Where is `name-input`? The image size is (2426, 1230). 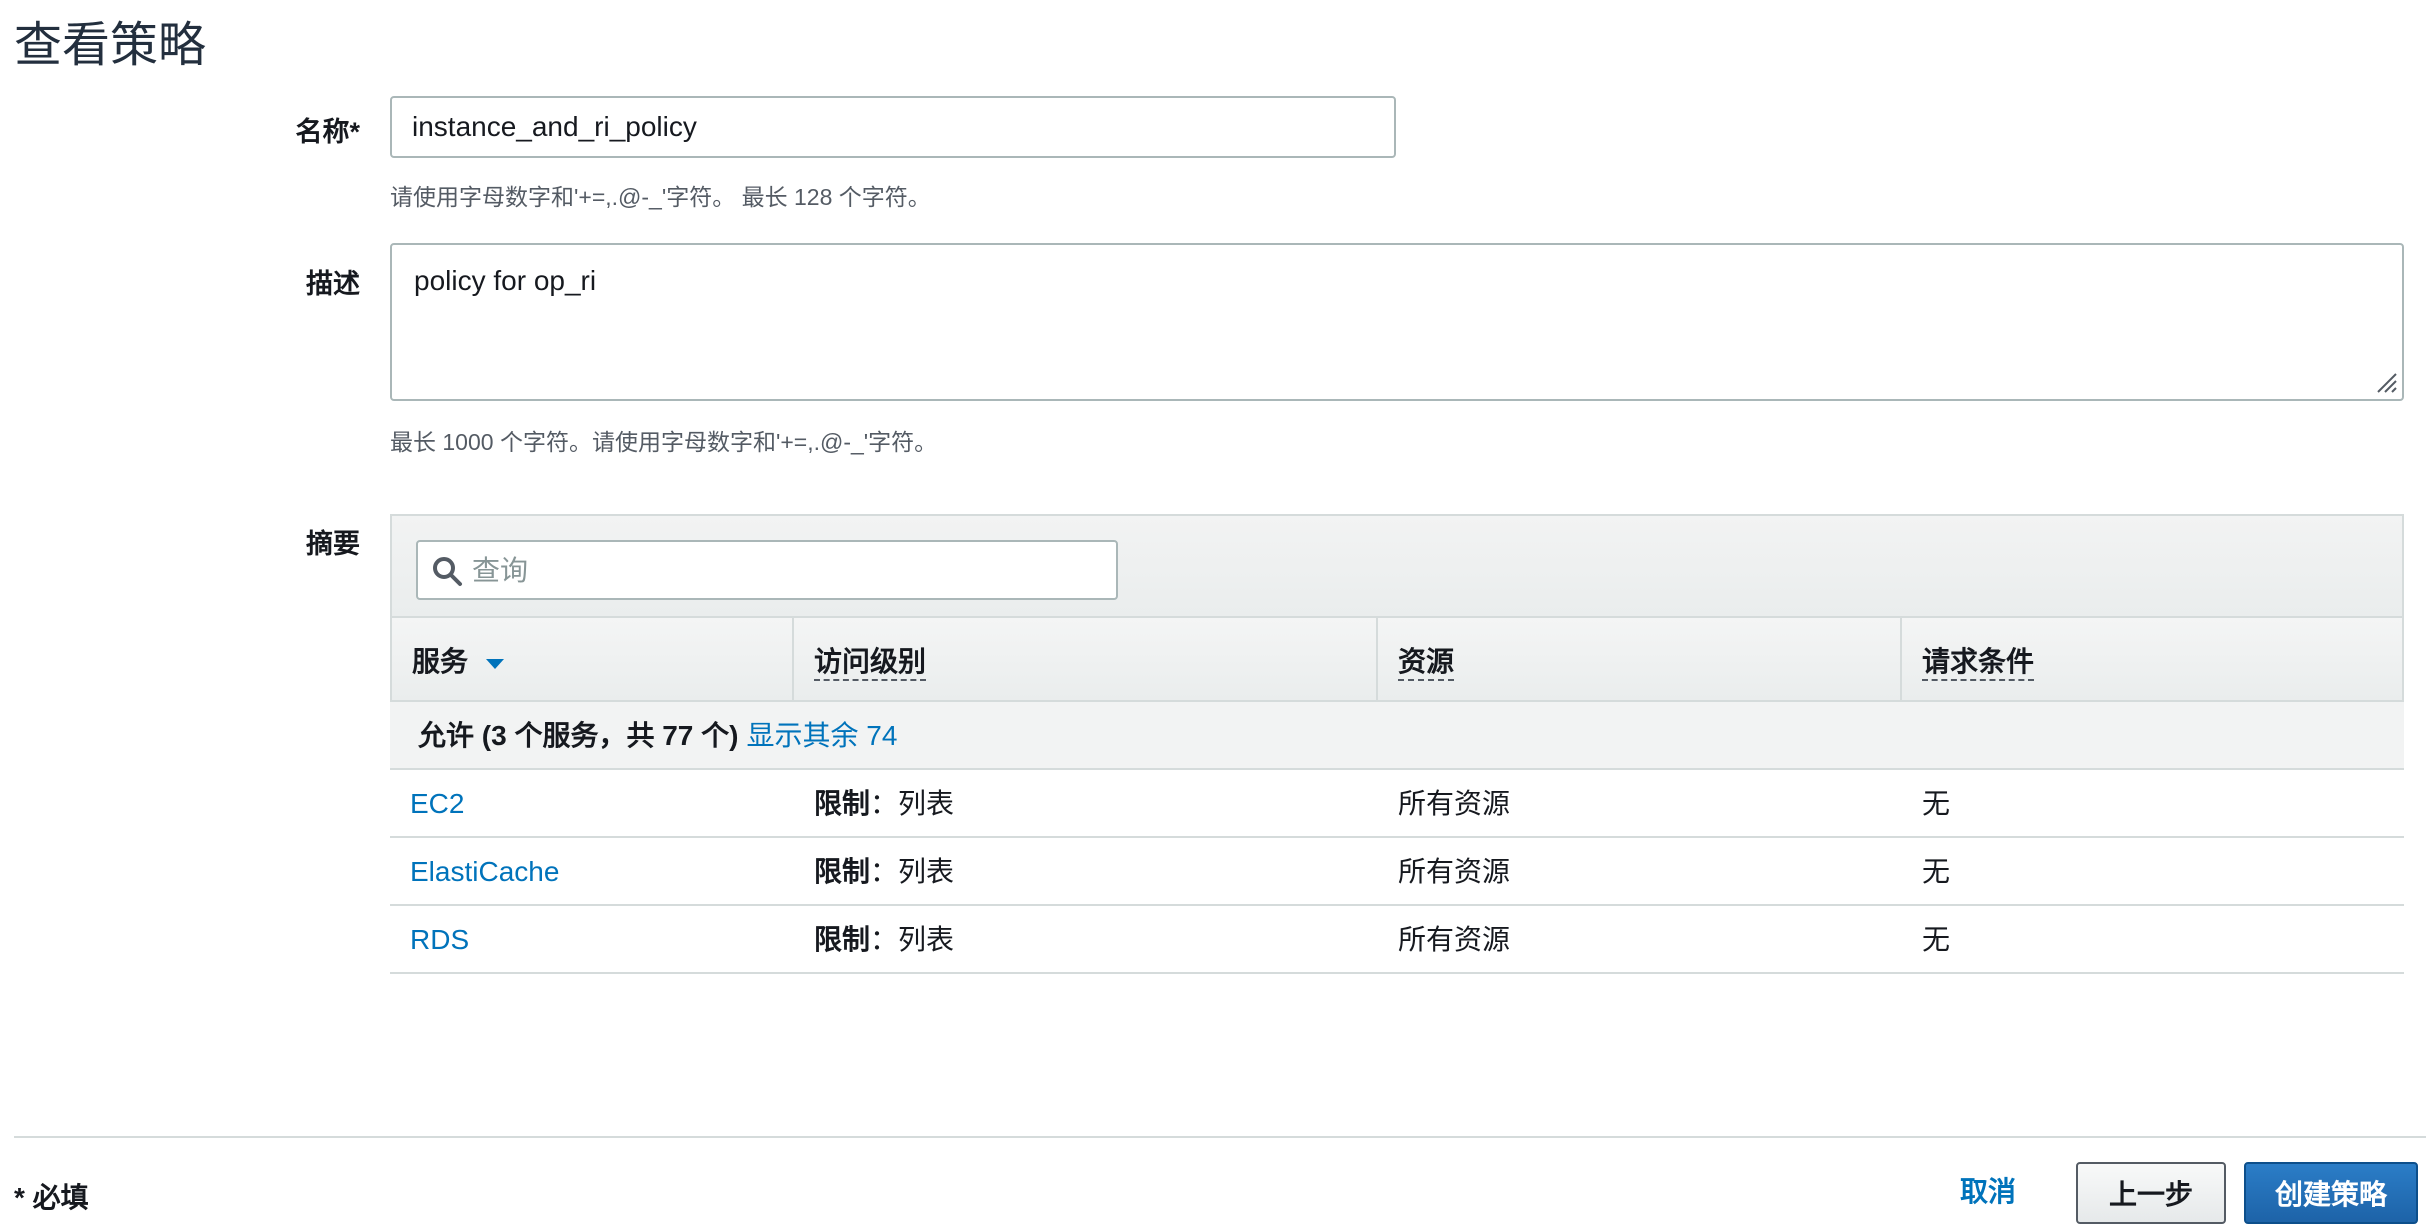
name-input is located at coordinates (893, 127).